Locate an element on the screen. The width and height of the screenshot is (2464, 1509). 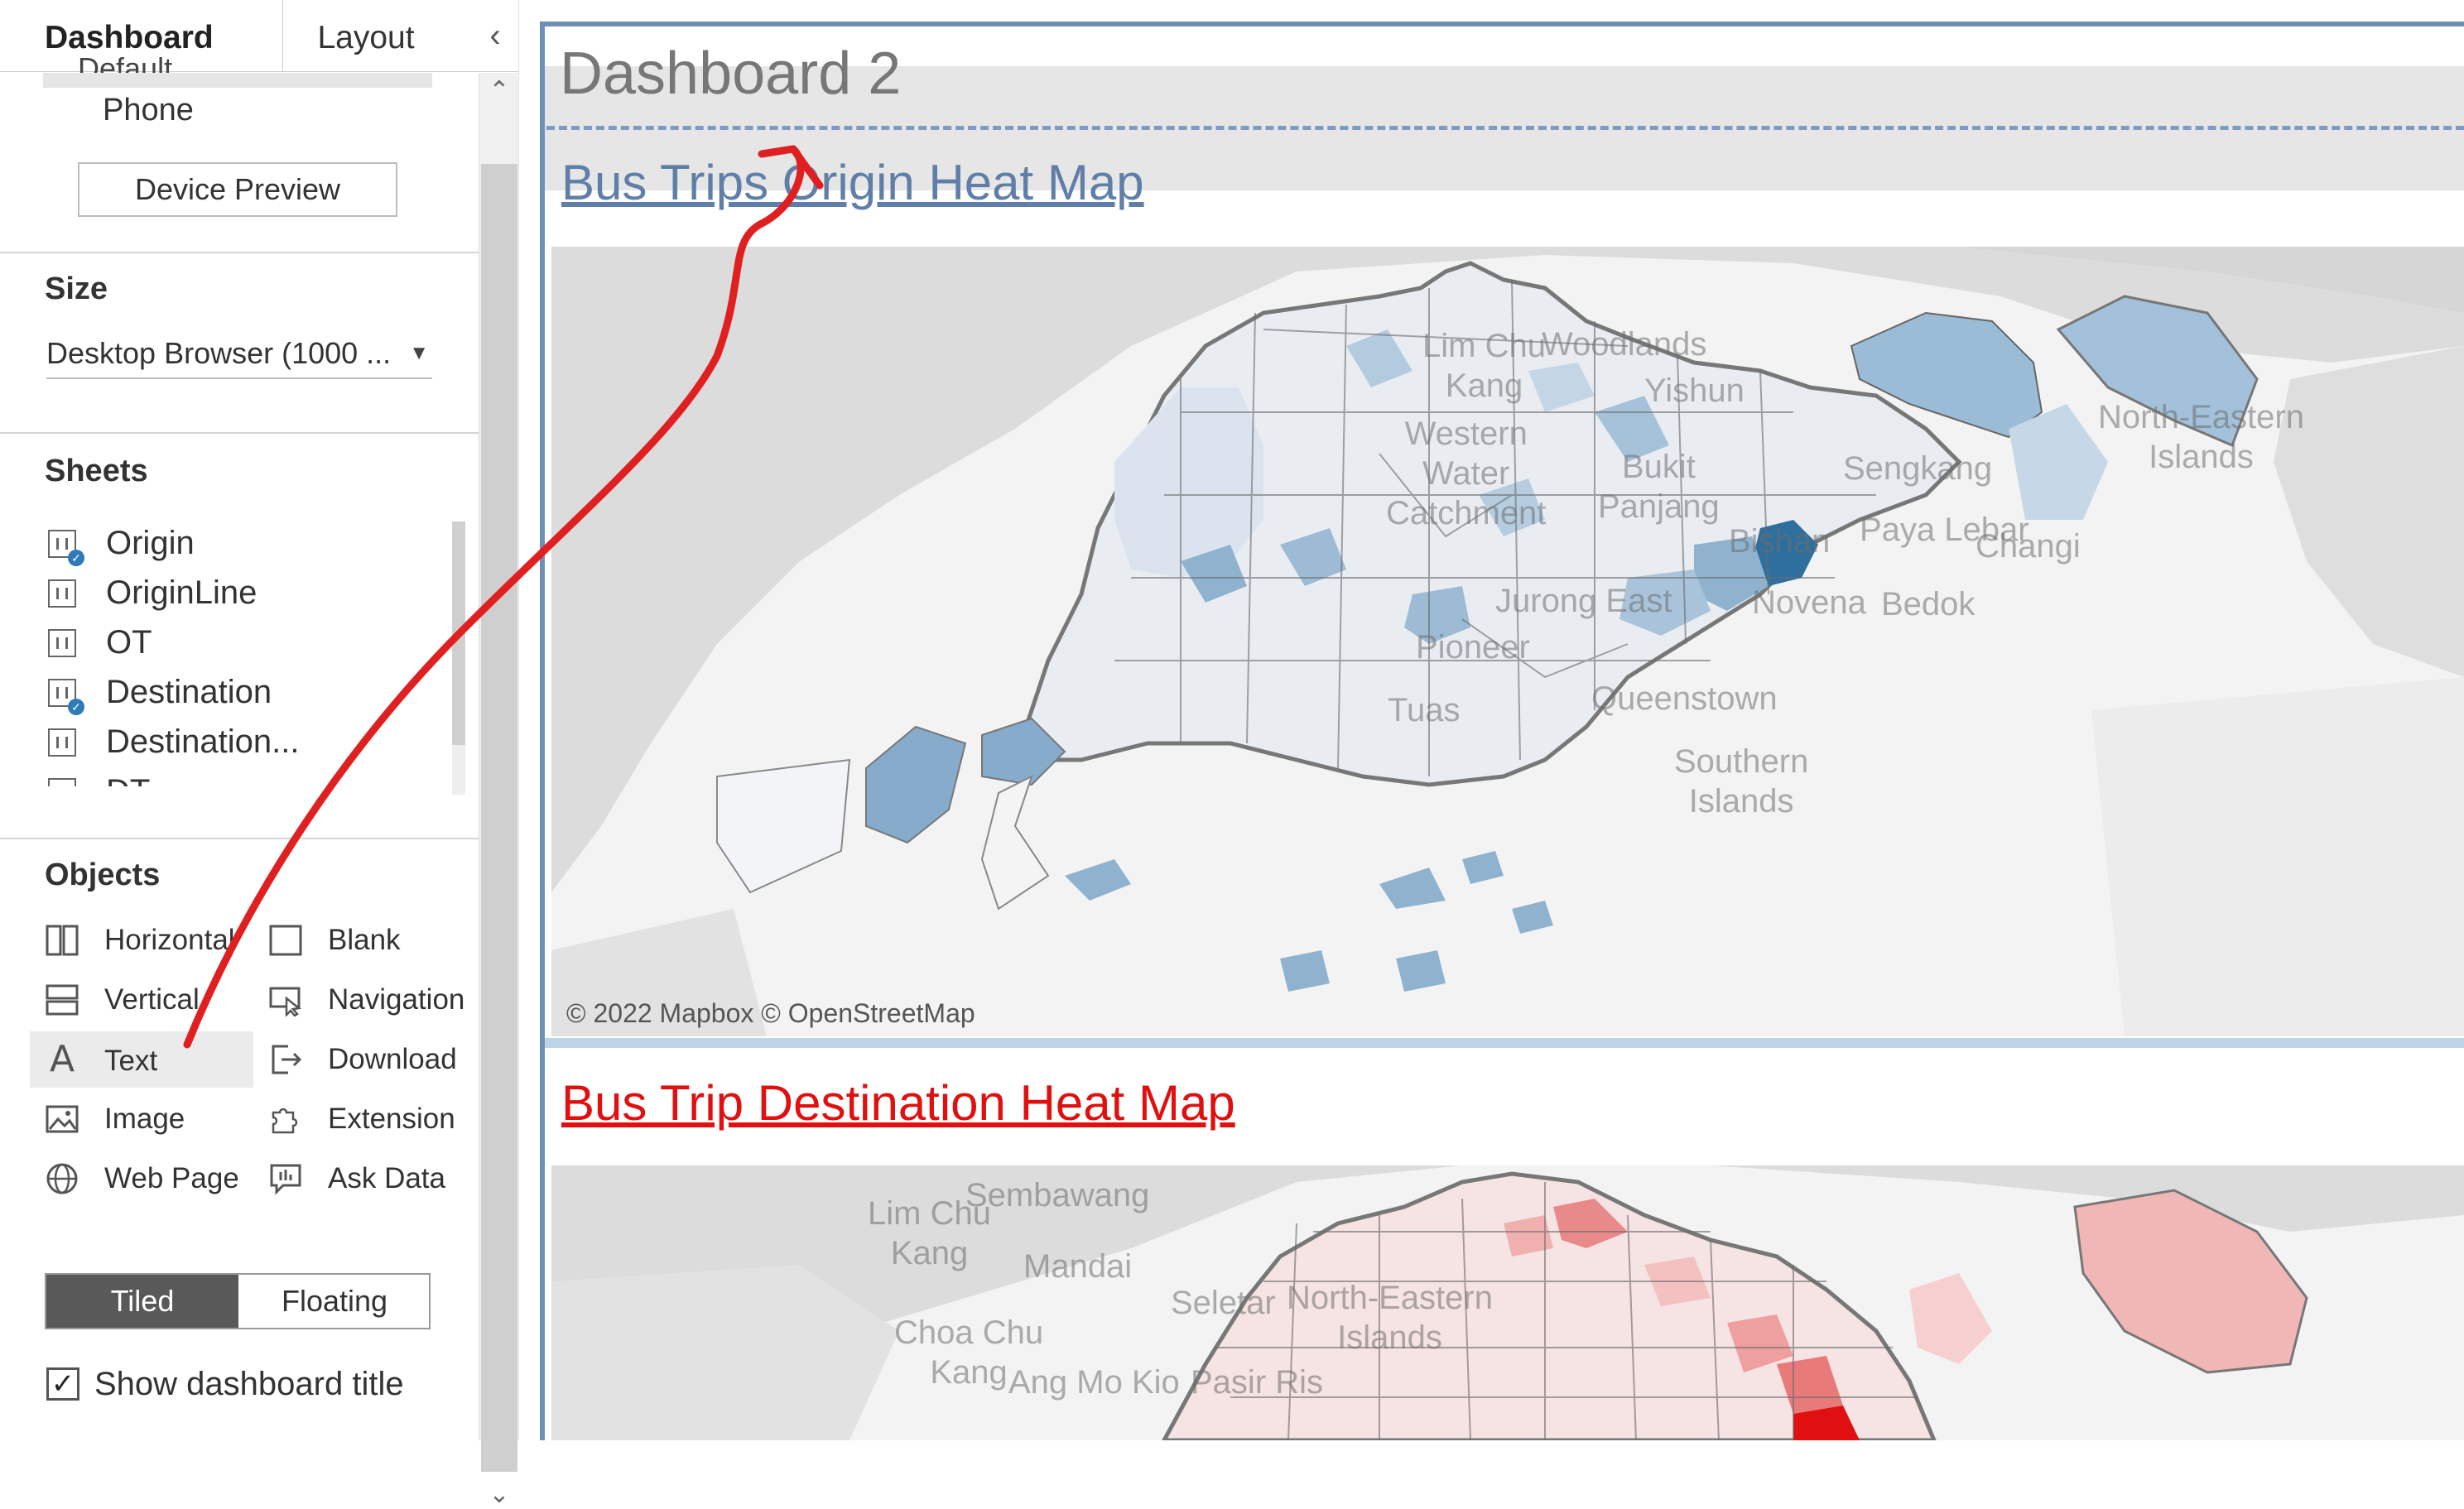
map-label: Bishan is located at coordinates (1780, 541).